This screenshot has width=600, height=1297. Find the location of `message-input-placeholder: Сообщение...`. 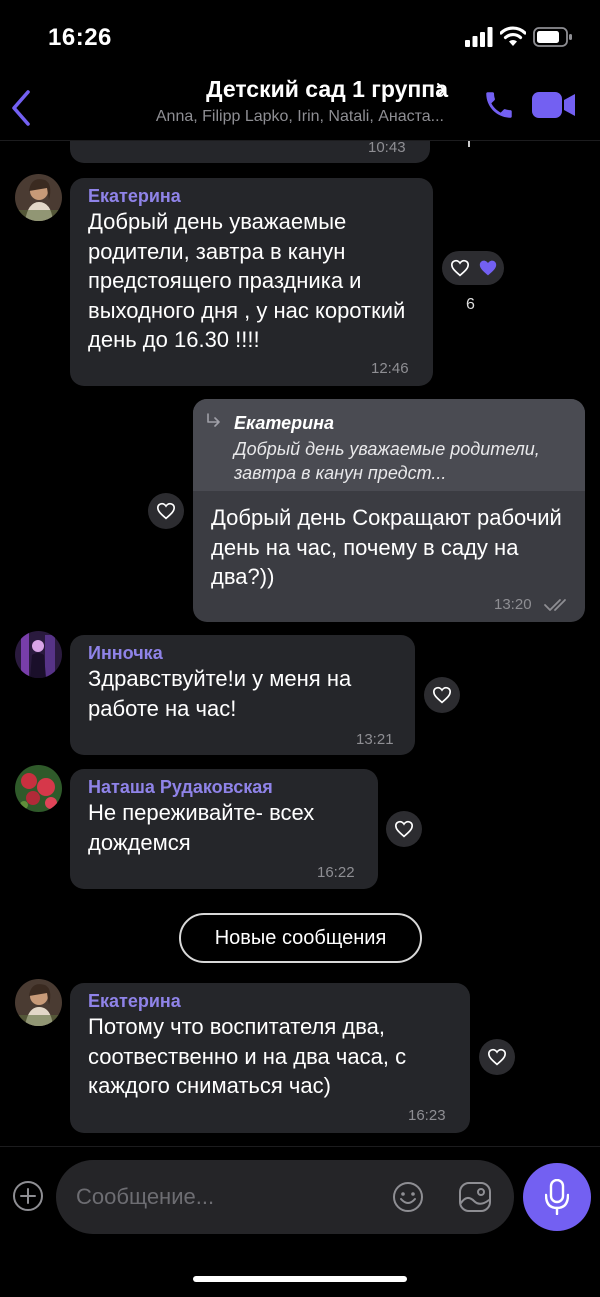

message-input-placeholder: Сообщение... is located at coordinates (145, 1197).